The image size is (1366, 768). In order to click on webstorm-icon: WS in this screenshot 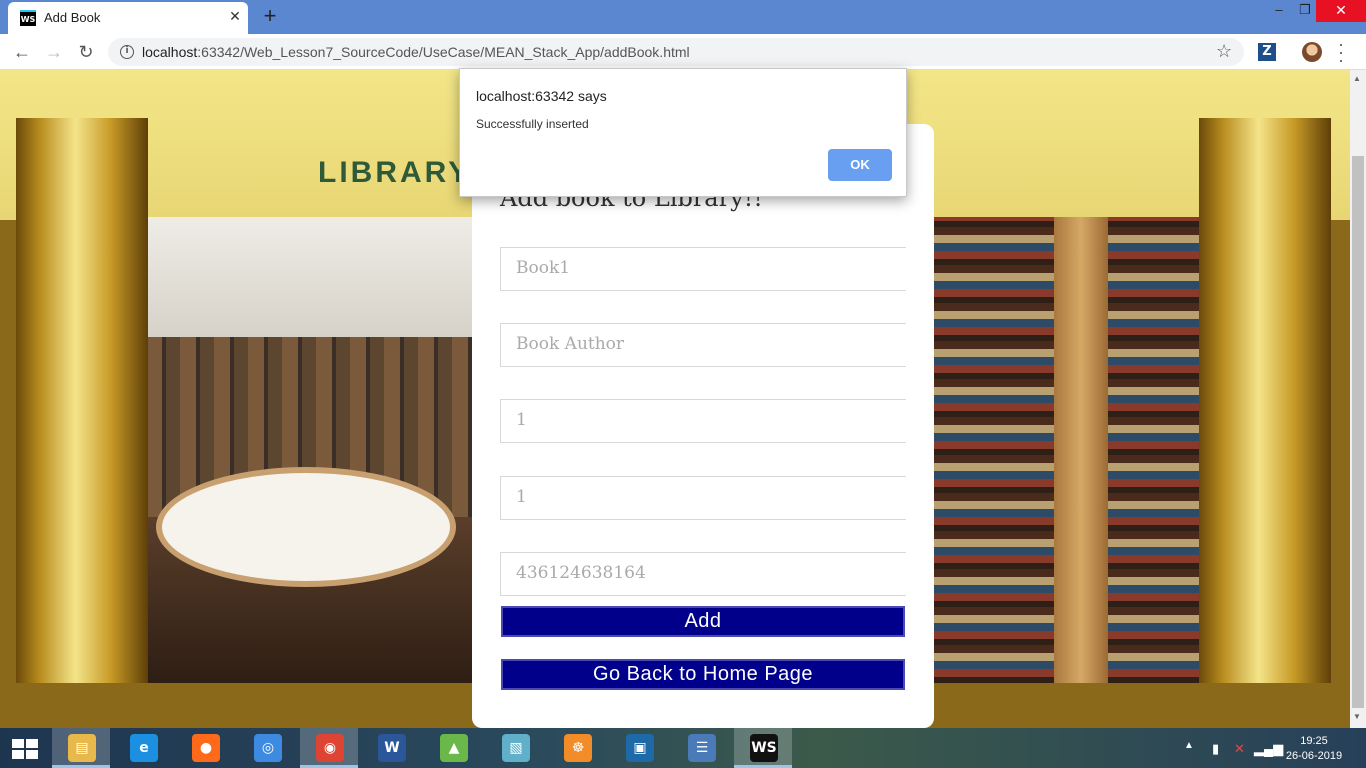, I will do `click(764, 748)`.